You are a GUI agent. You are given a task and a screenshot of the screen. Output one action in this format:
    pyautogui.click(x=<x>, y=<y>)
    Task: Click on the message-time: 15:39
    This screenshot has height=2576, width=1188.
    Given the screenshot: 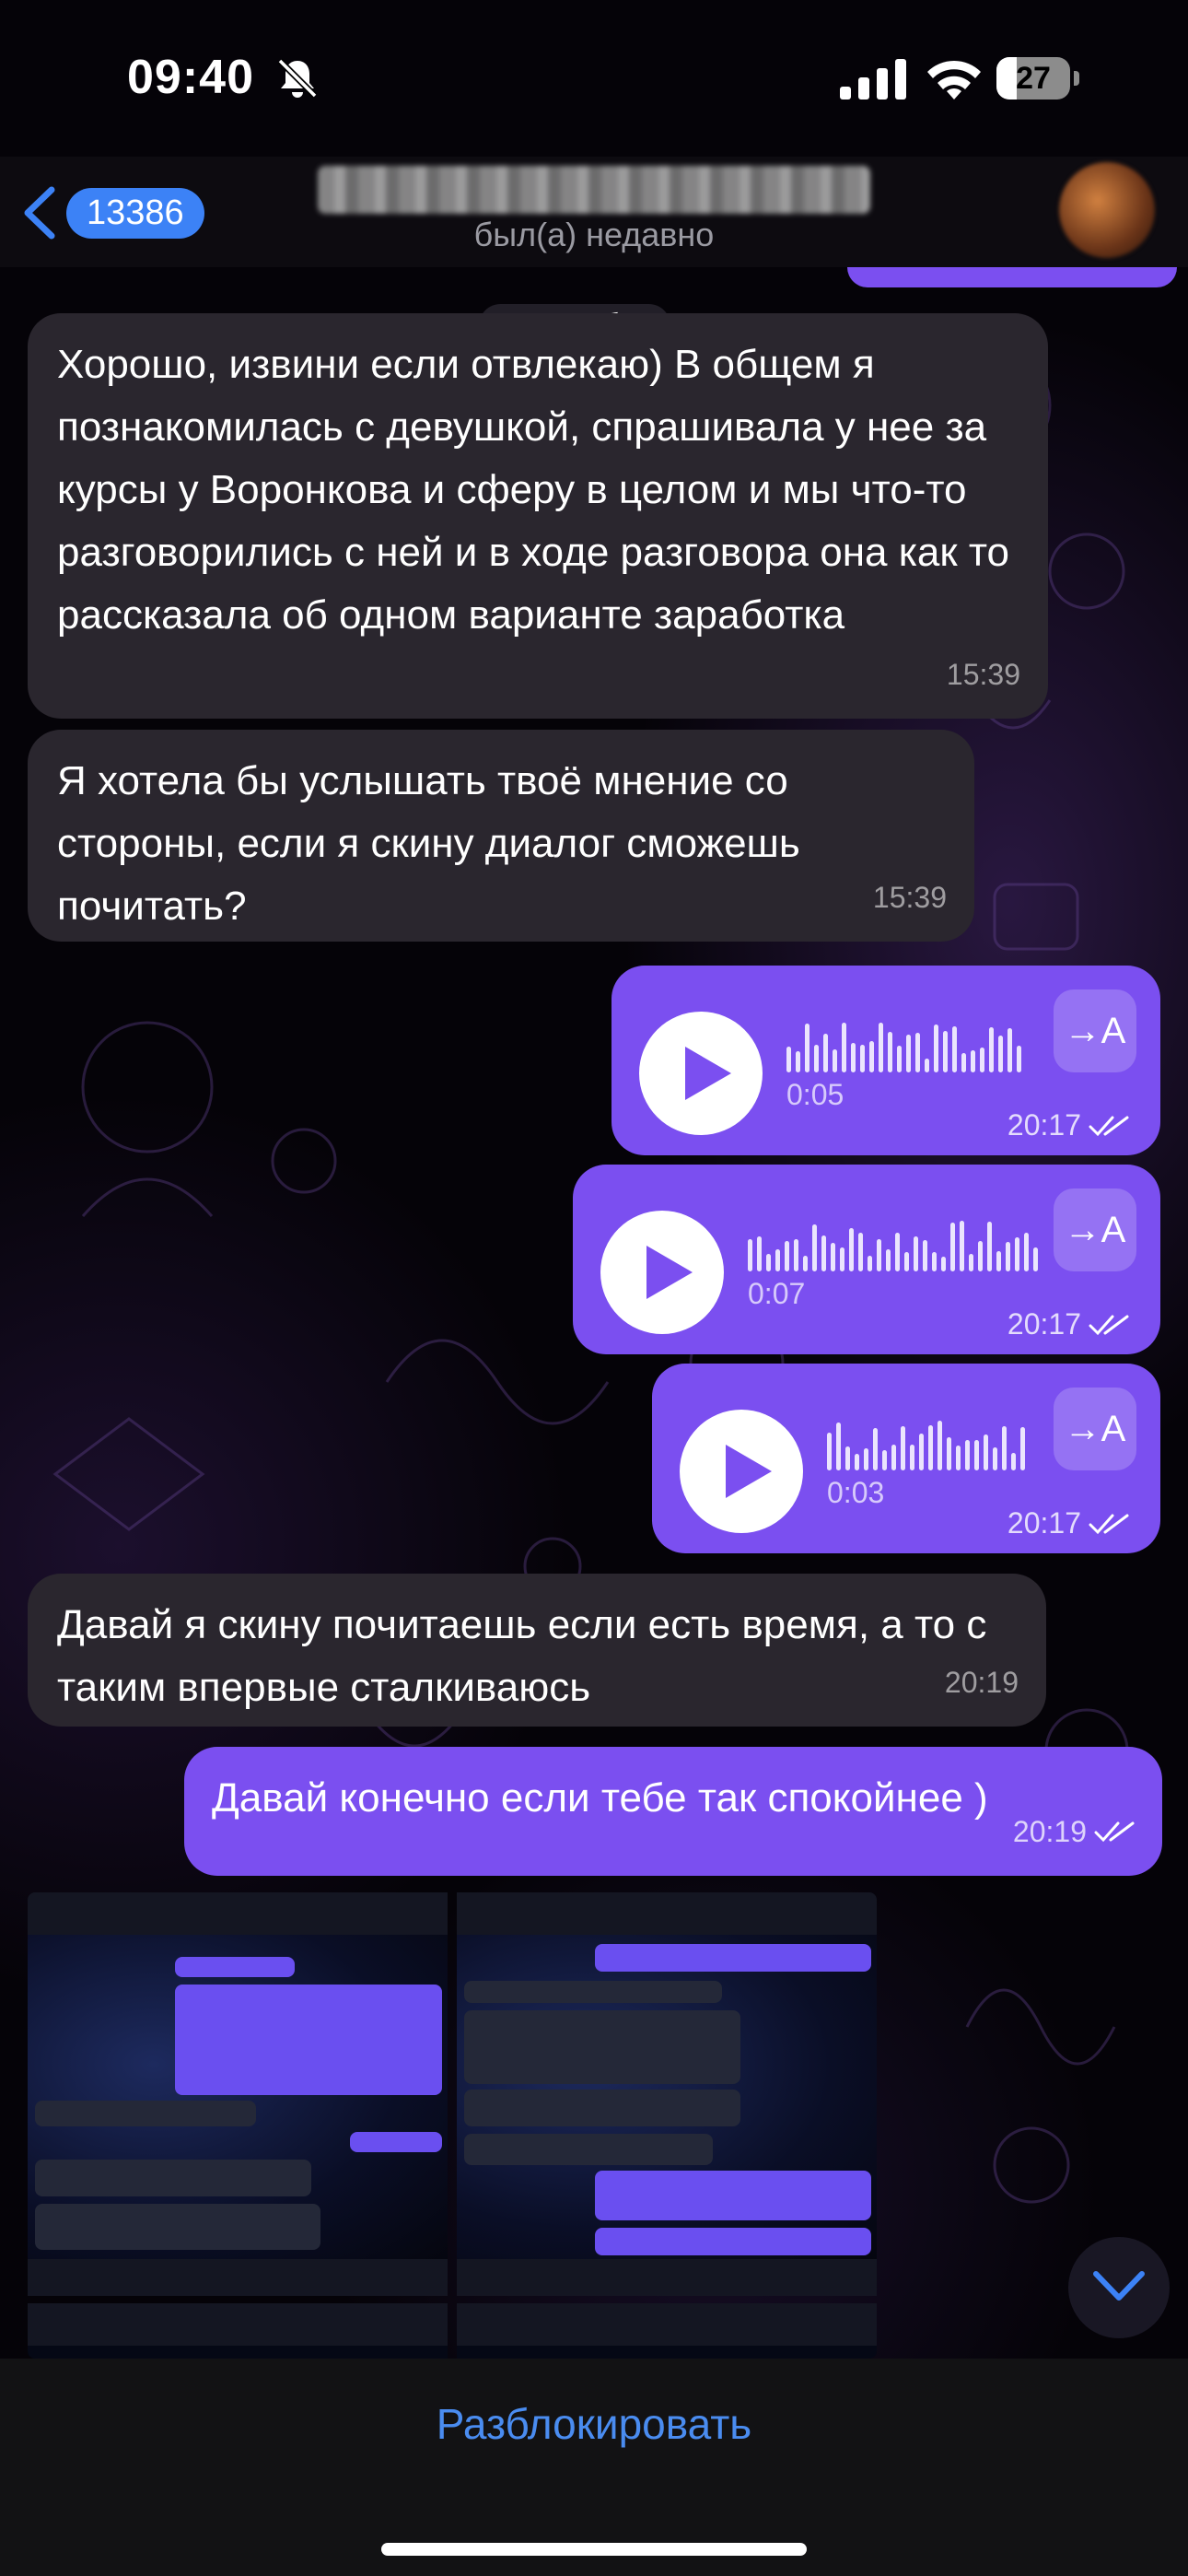 What is the action you would take?
    pyautogui.click(x=983, y=674)
    